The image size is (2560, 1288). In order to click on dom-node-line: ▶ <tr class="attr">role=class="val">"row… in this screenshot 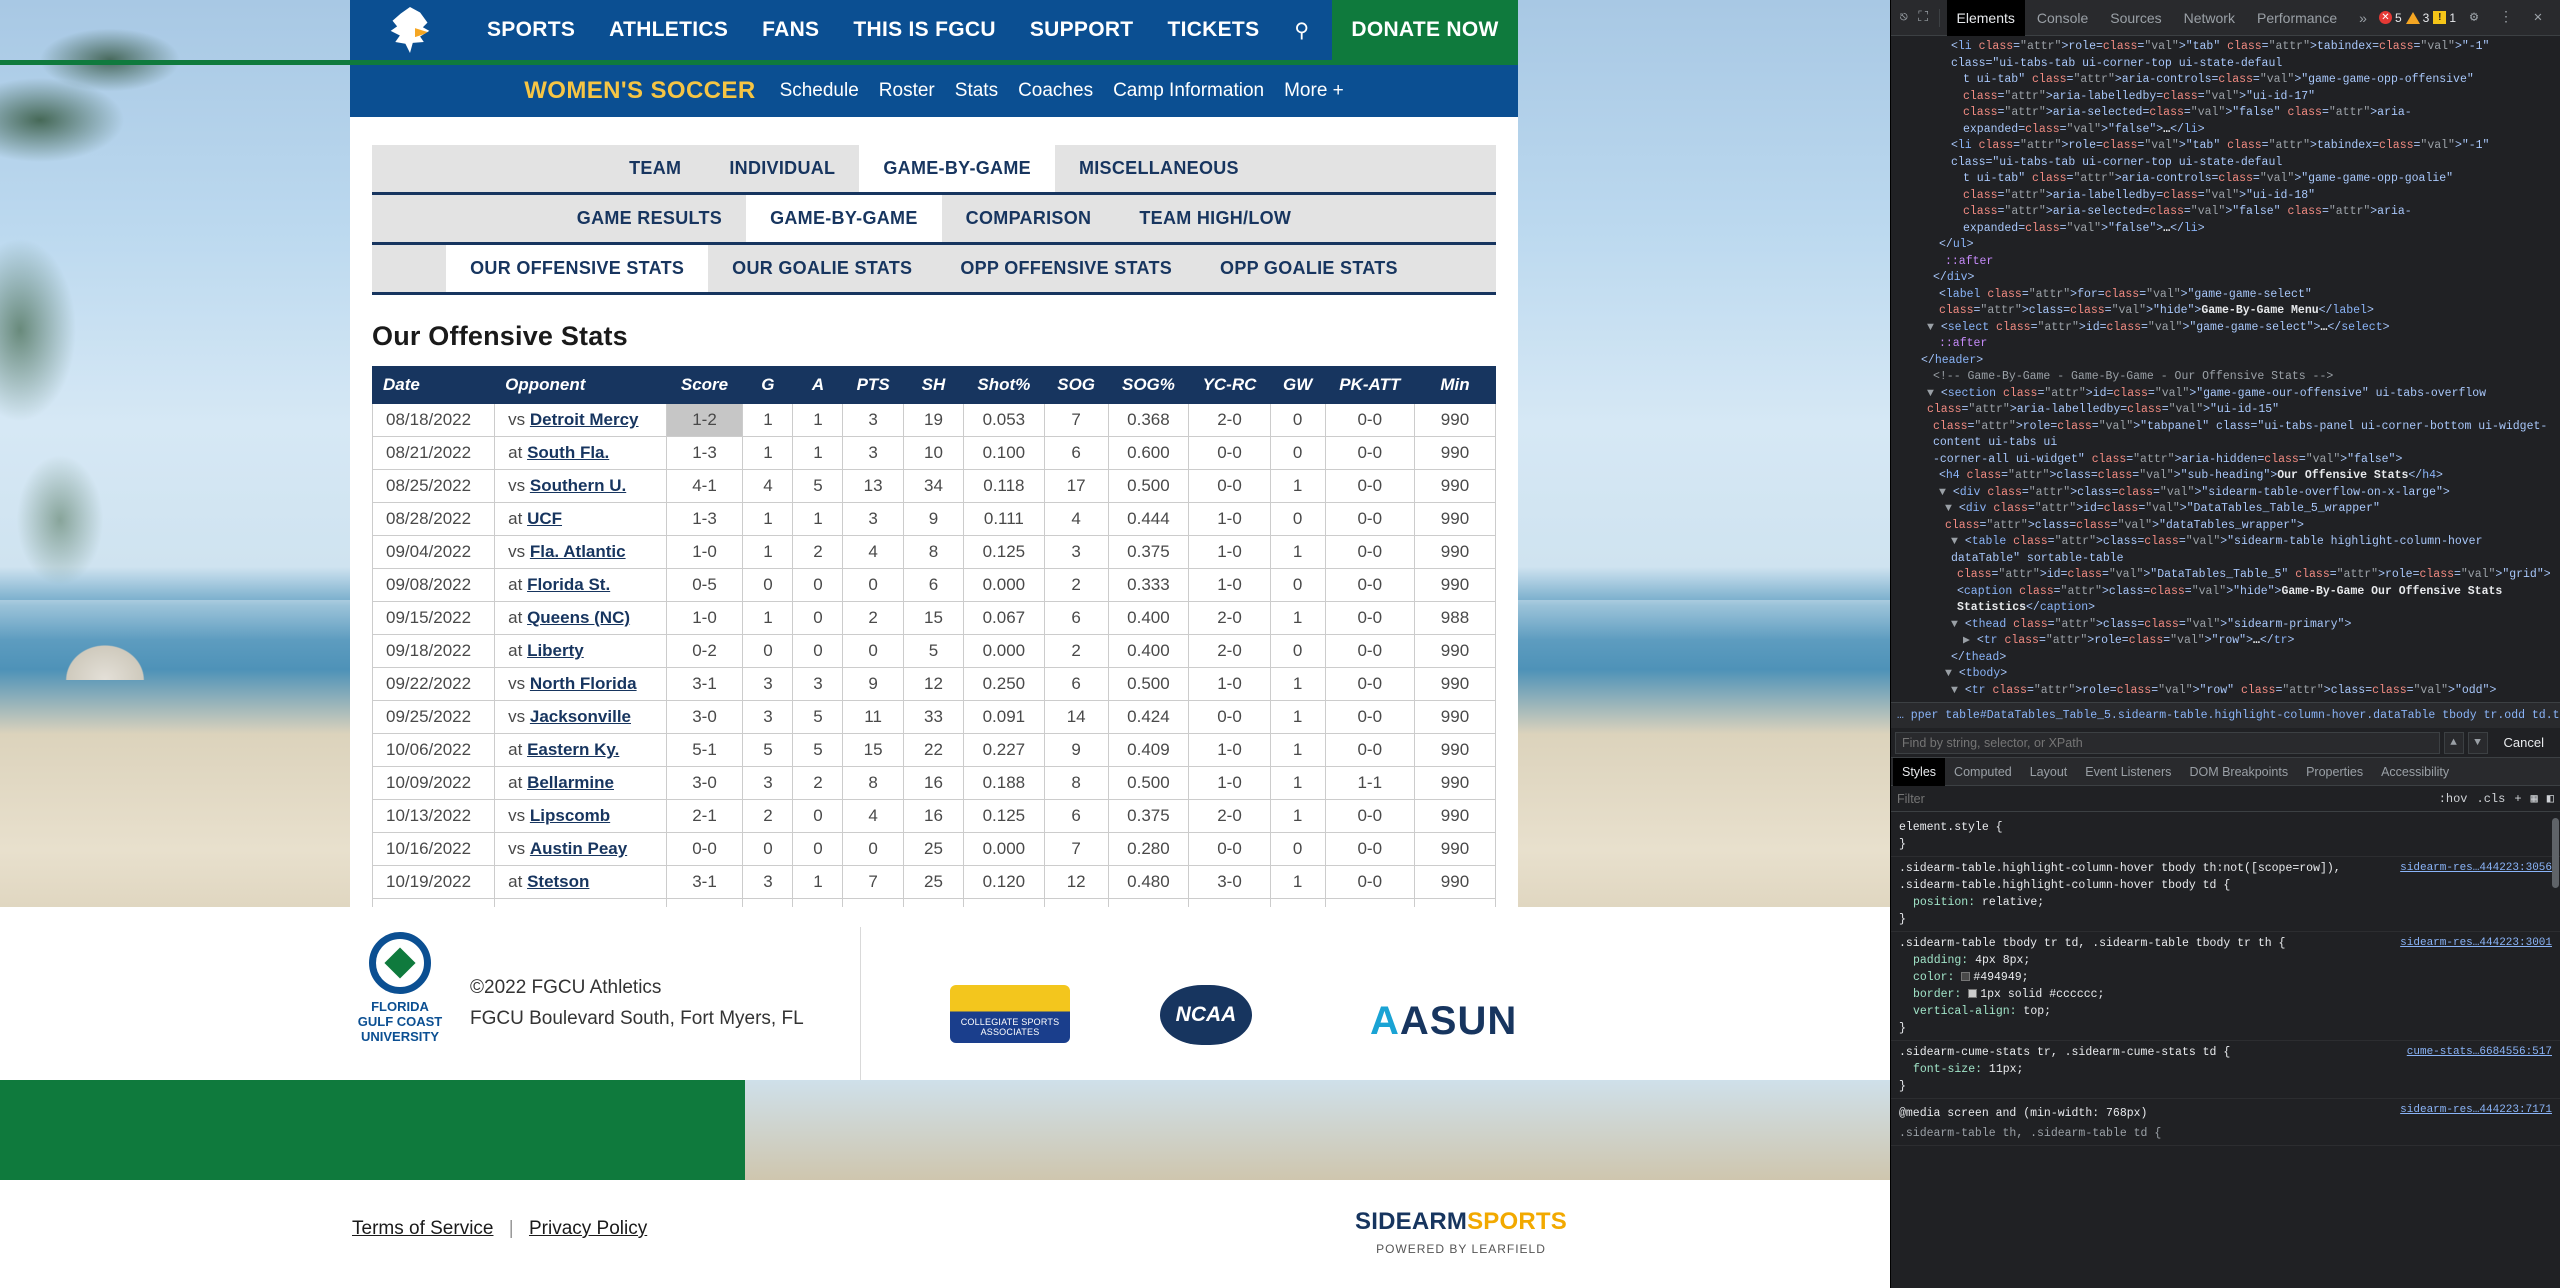, I will do `click(2225, 641)`.